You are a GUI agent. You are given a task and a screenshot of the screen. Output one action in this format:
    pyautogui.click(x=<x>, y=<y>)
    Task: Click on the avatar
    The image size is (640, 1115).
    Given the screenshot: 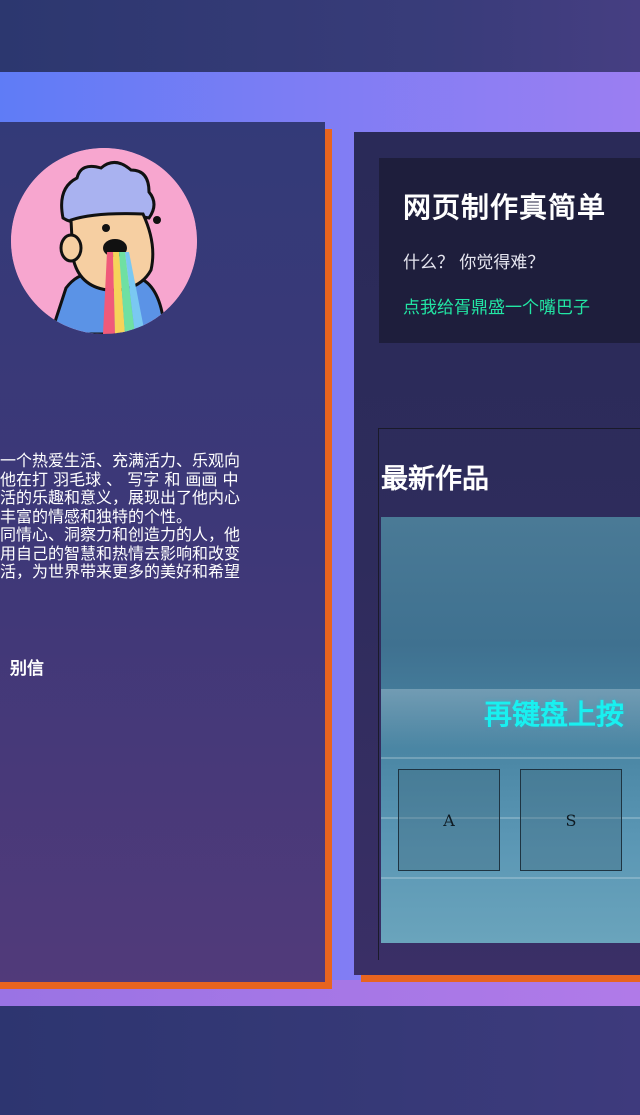 What is the action you would take?
    pyautogui.click(x=104, y=241)
    